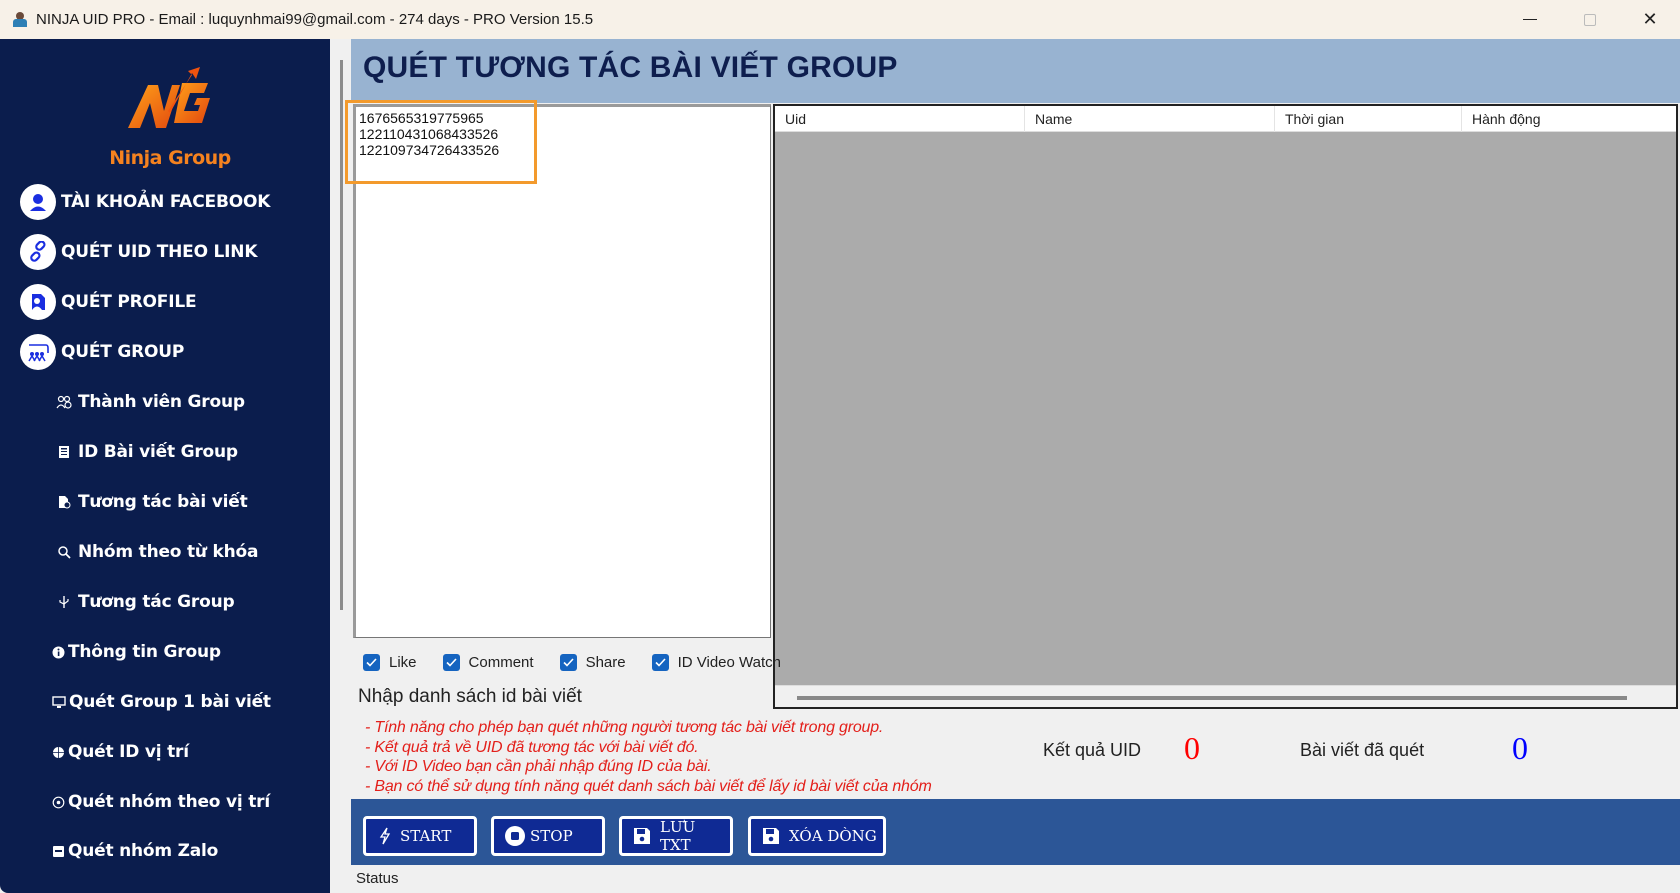 This screenshot has width=1680, height=893. What do you see at coordinates (38, 352) in the screenshot?
I see `group-icon` at bounding box center [38, 352].